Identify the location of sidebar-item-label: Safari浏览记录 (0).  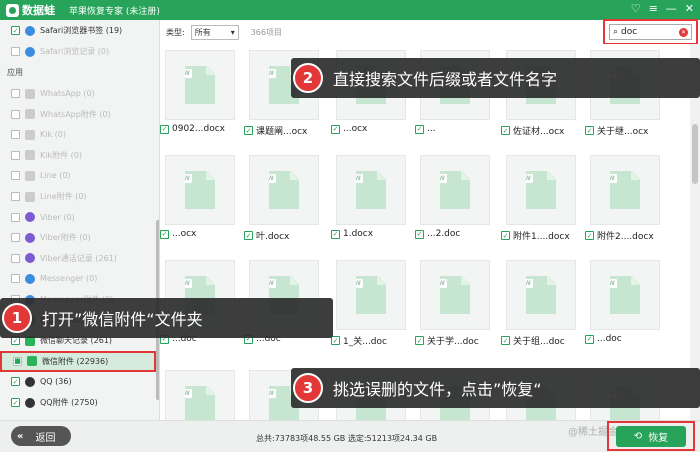
(75, 51).